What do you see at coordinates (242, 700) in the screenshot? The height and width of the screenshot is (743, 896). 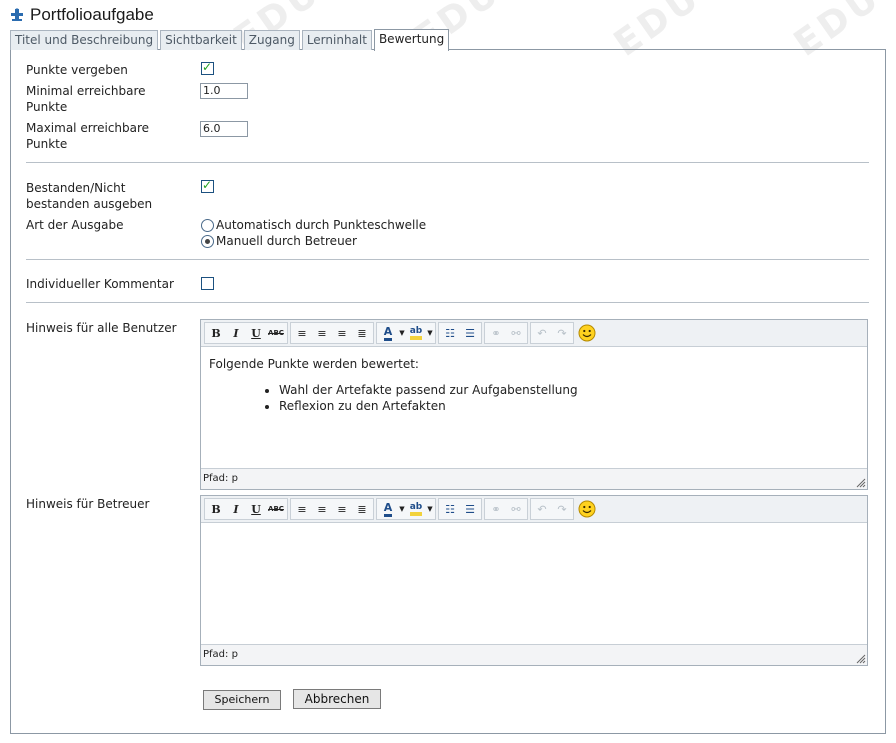 I see `save-button: Speichern` at bounding box center [242, 700].